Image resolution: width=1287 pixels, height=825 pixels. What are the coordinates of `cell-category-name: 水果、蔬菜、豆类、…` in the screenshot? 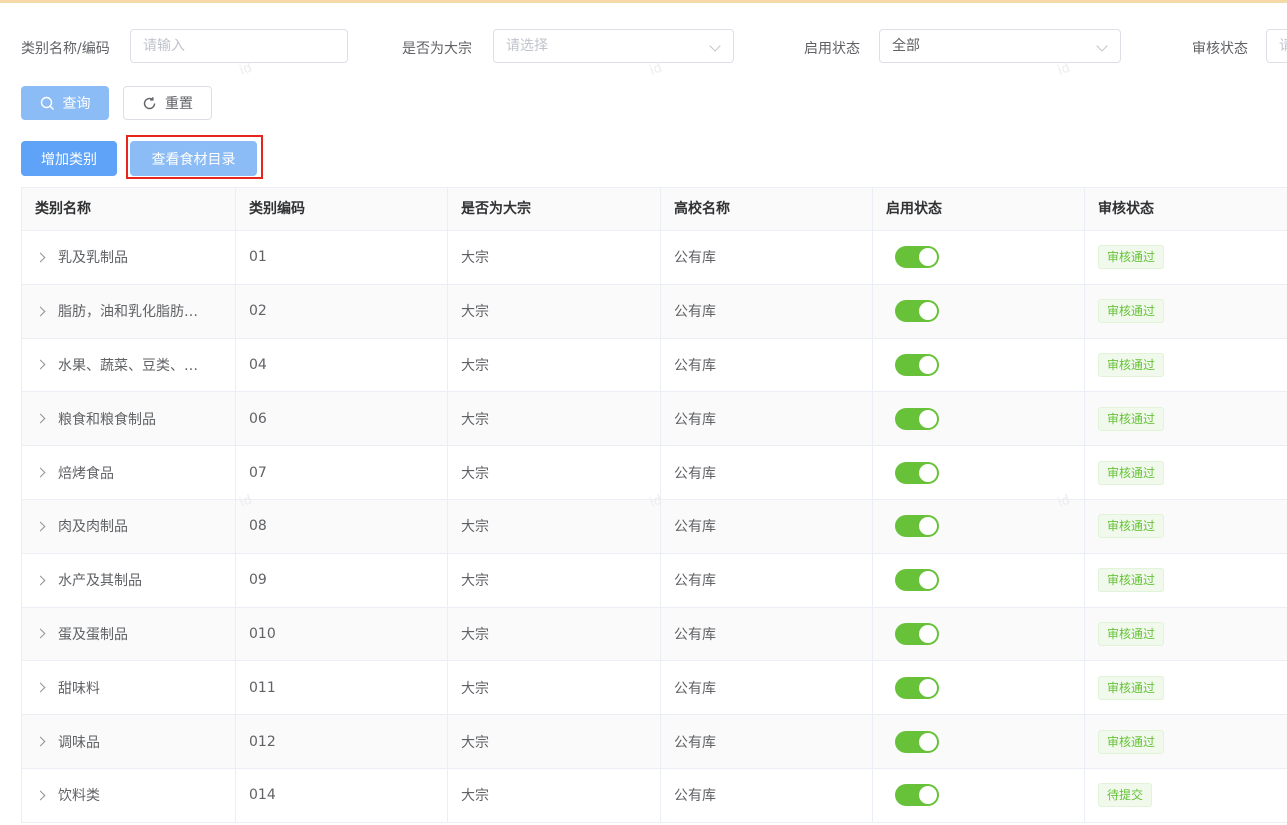 It's located at (128, 365).